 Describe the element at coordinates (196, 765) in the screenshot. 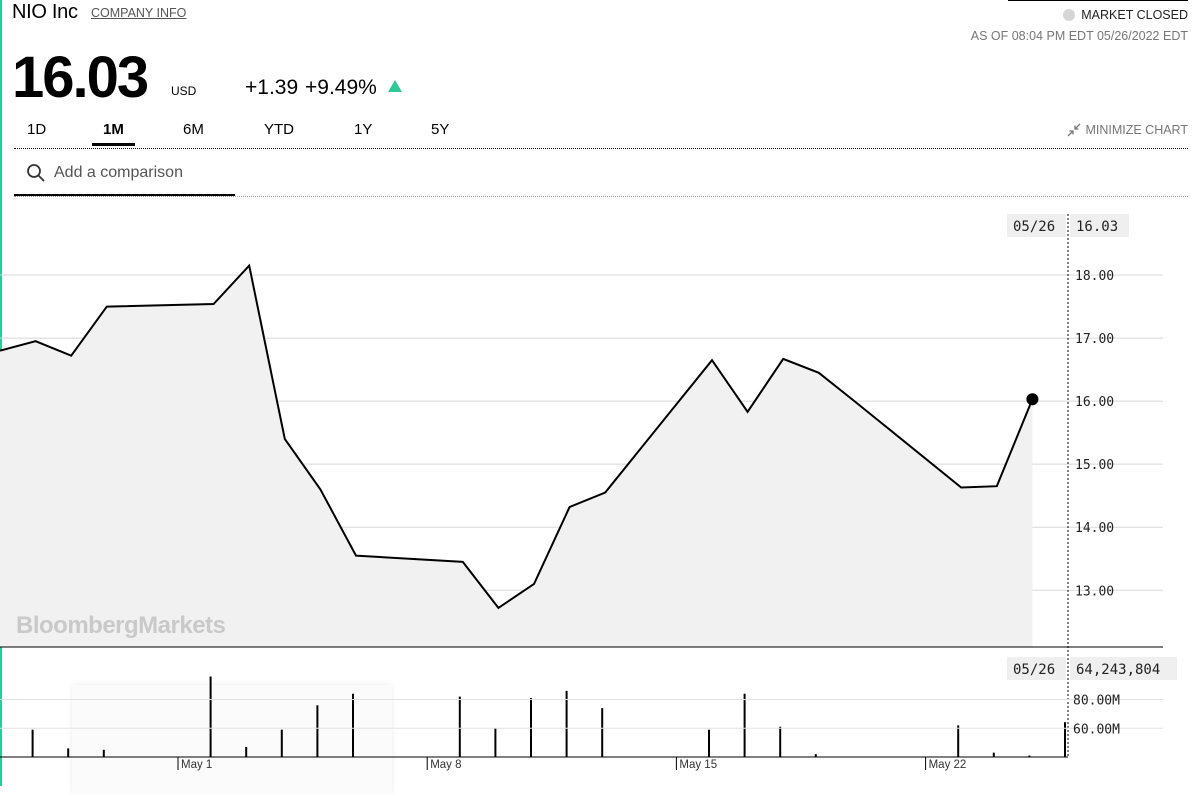

I see `x-tick-label: May 1` at that location.